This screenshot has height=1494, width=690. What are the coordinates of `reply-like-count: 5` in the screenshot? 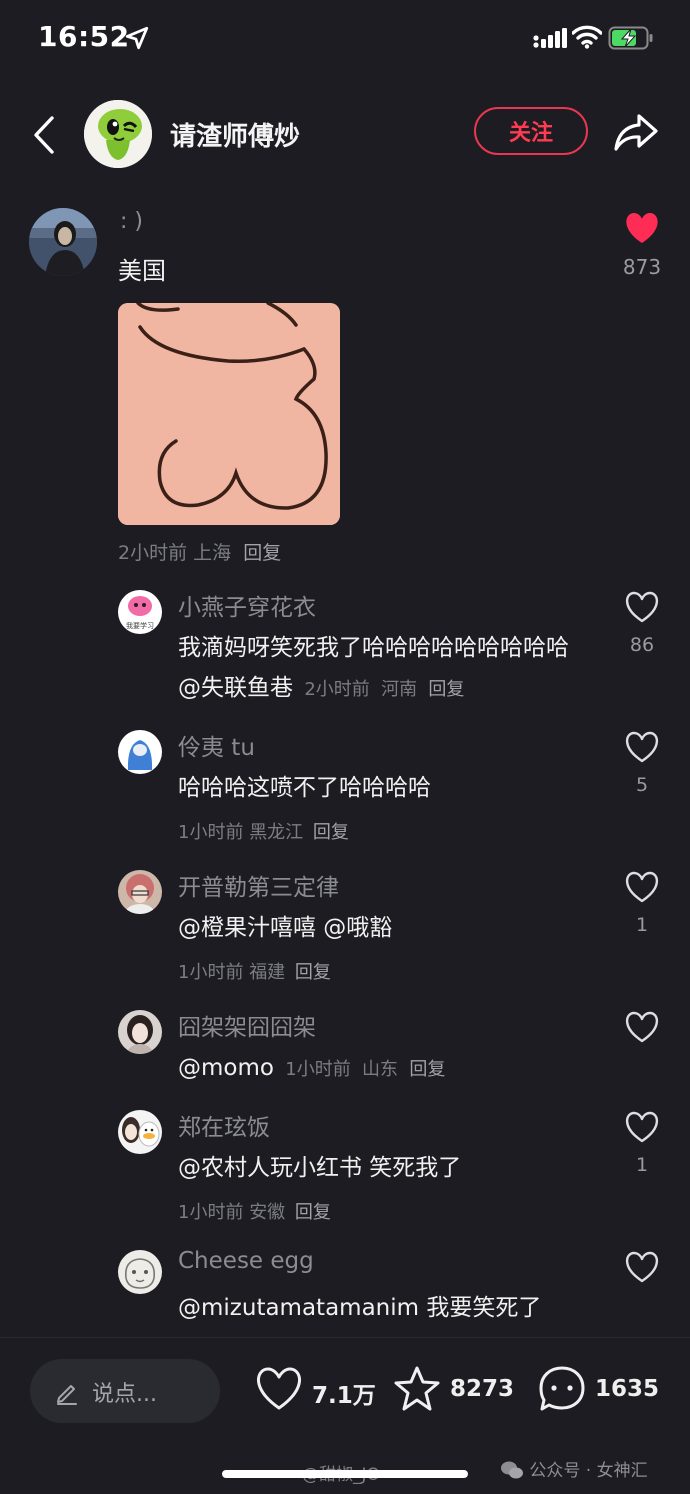 It's located at (642, 785).